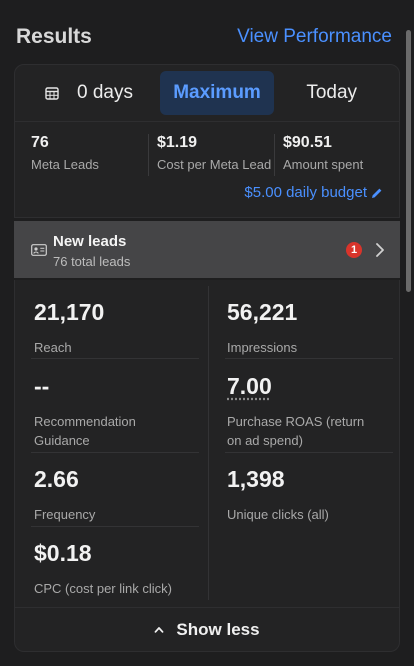 Image resolution: width=414 pixels, height=666 pixels. Describe the element at coordinates (69, 312) in the screenshot. I see `metric-value: 21,170` at that location.